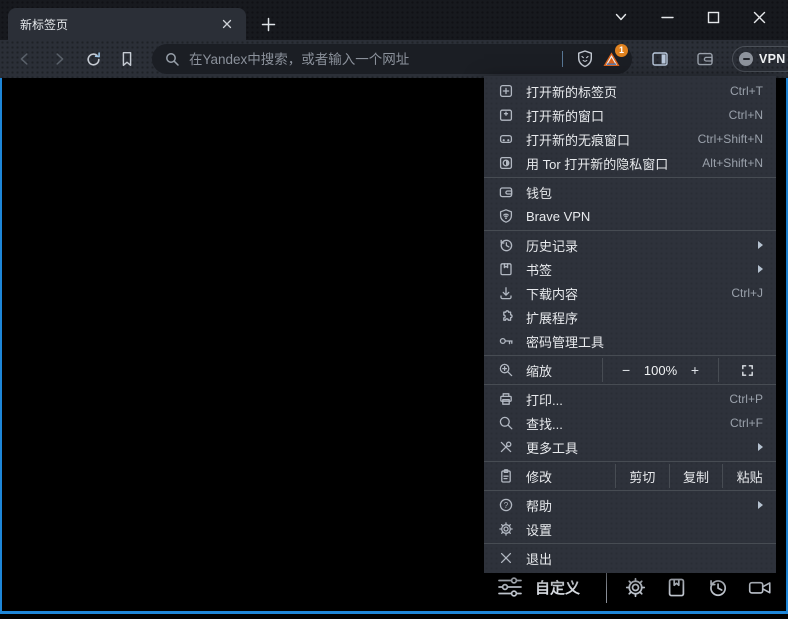  What do you see at coordinates (626, 370) in the screenshot?
I see `zoom-out-button: −` at bounding box center [626, 370].